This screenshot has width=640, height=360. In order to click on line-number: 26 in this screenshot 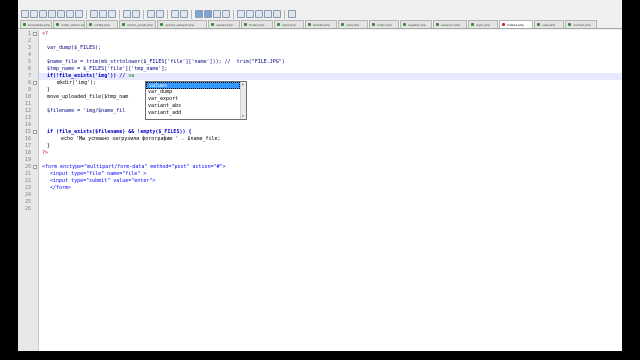, I will do `click(27, 209)`.